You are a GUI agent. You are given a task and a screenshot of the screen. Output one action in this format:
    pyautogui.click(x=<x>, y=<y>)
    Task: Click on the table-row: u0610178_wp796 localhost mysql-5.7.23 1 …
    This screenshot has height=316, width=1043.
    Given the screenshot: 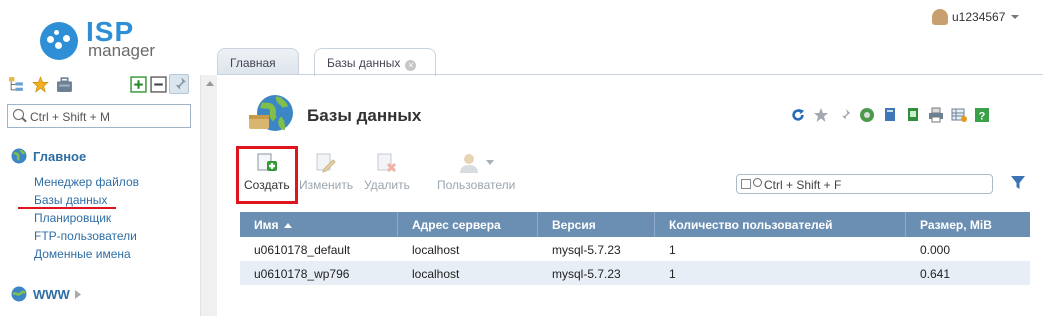 What is the action you would take?
    pyautogui.click(x=635, y=273)
    